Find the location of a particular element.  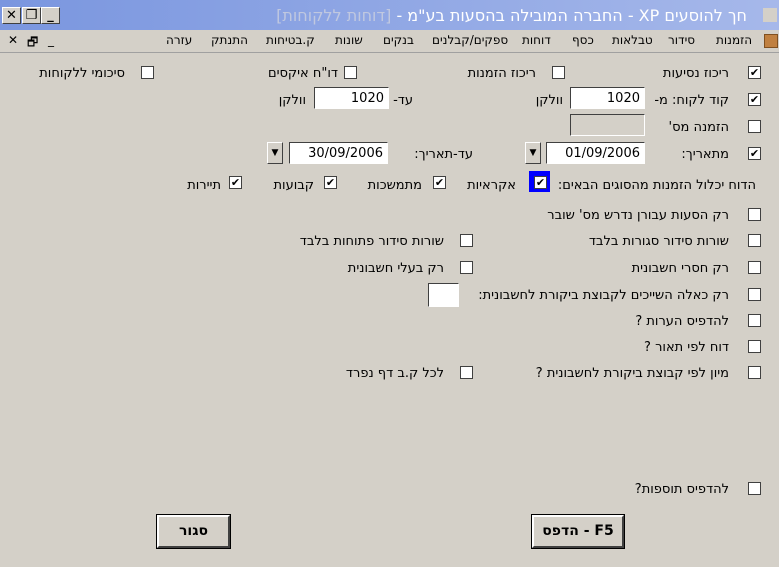

by-desc-label: דוח לפי תאור ? is located at coordinates (686, 347).